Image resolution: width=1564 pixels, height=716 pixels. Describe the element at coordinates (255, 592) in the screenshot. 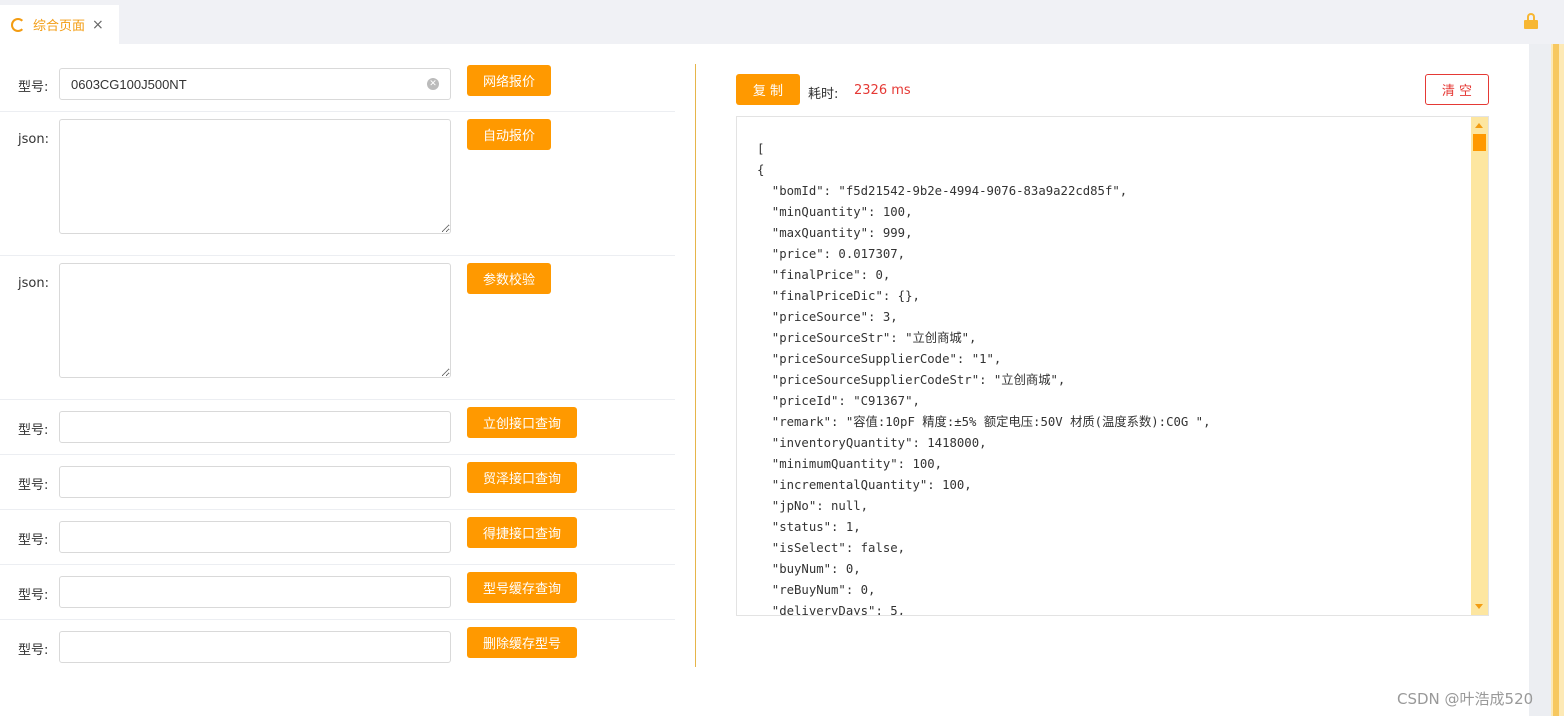

I see `model-input-cache` at that location.